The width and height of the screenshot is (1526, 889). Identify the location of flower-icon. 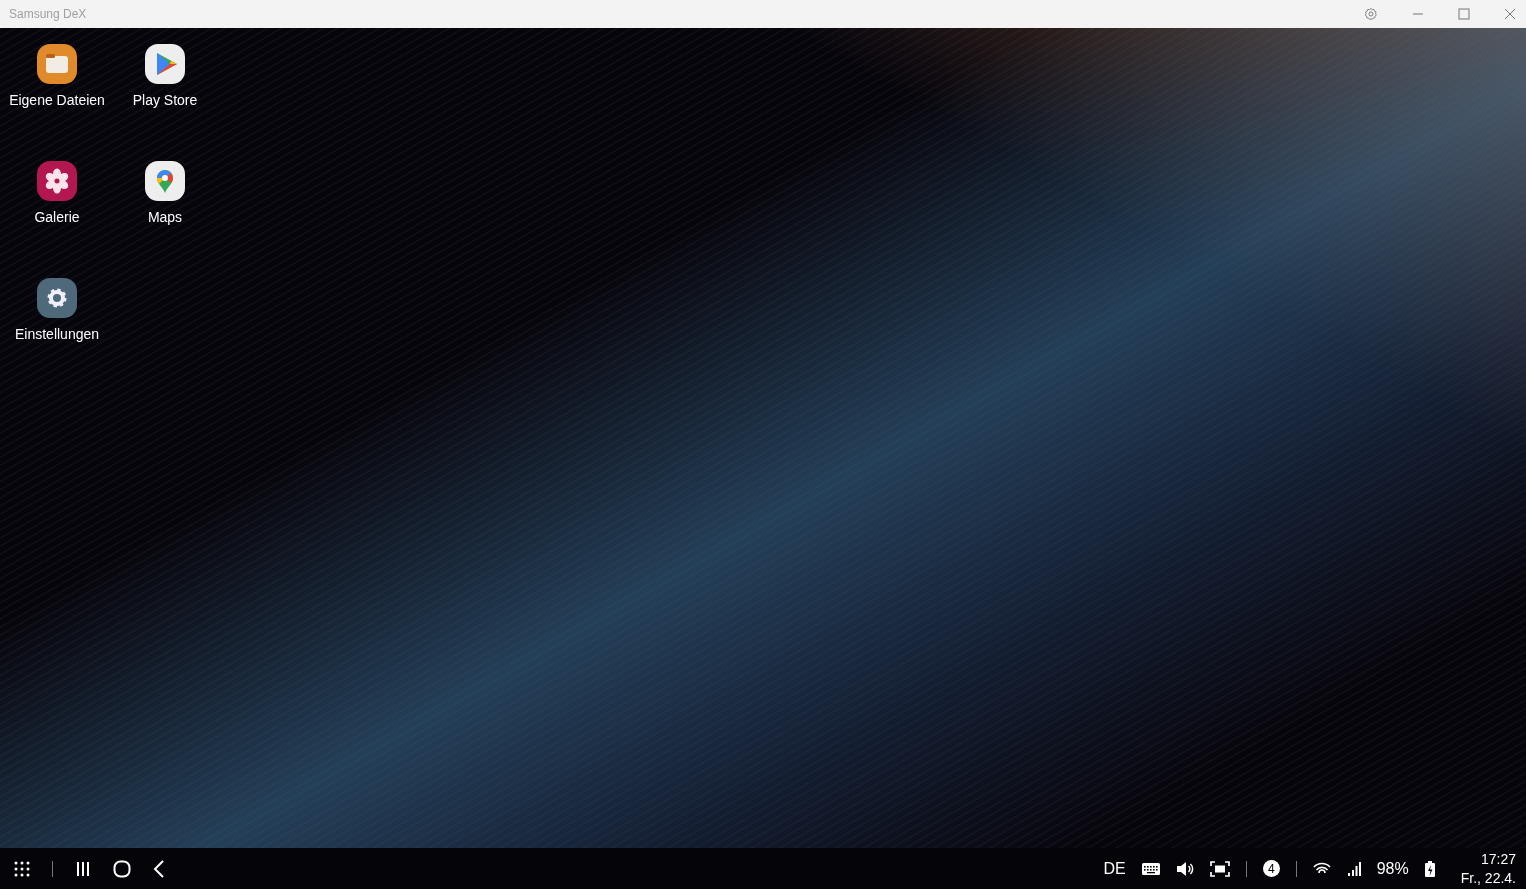
(57, 181).